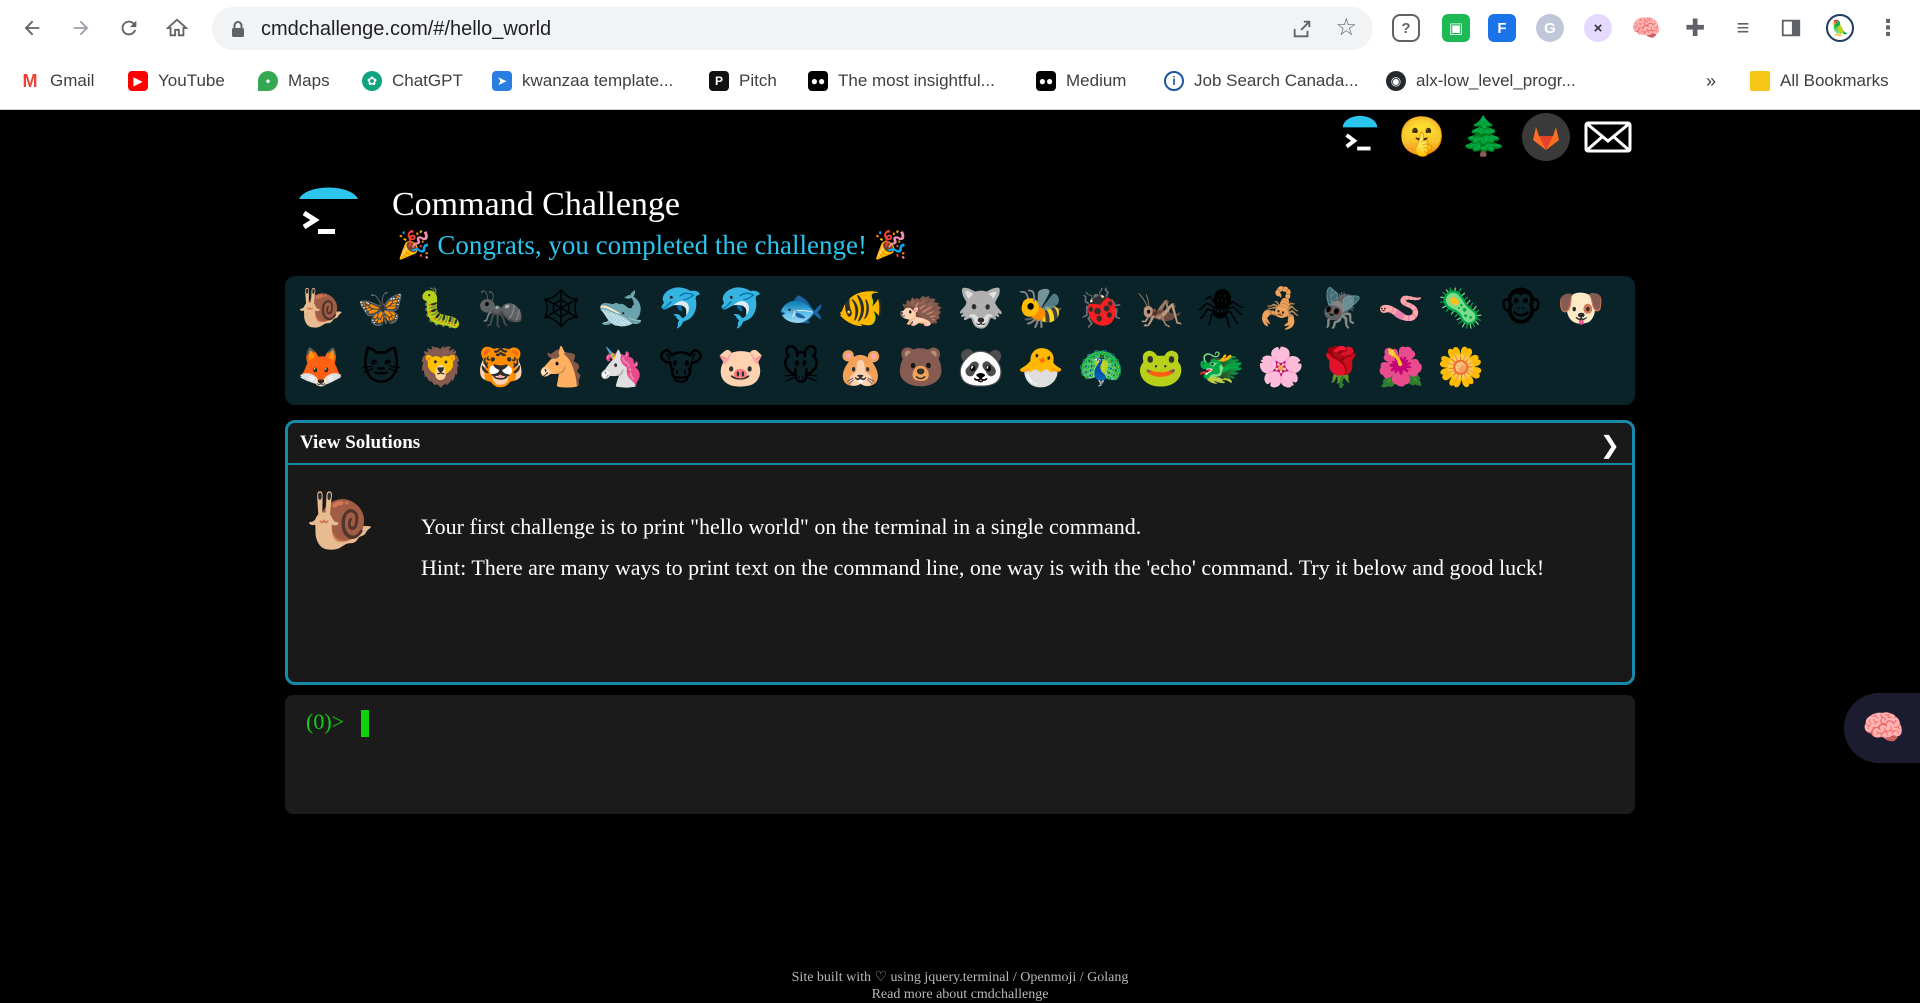 The width and height of the screenshot is (1920, 1003). What do you see at coordinates (1281, 367) in the screenshot?
I see `badge-icon: 🌸` at bounding box center [1281, 367].